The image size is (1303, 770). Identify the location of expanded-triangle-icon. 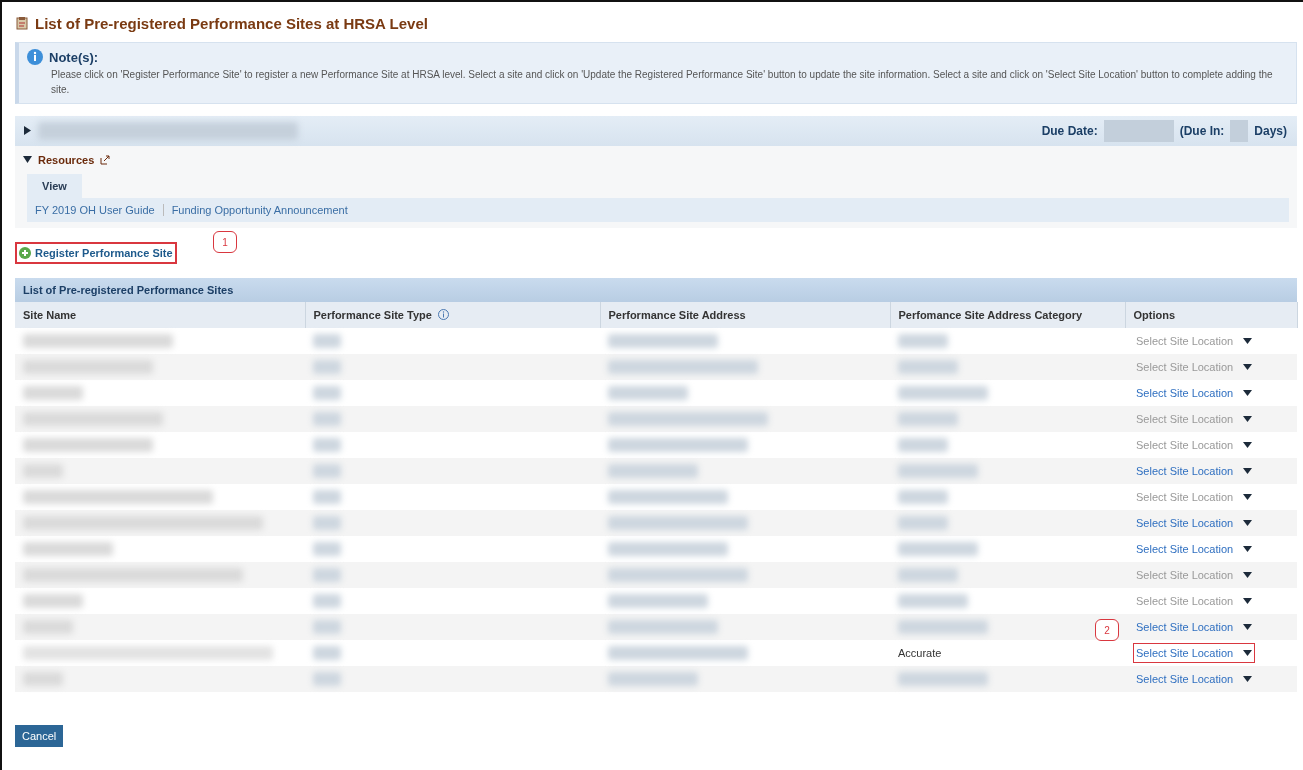
(27, 159).